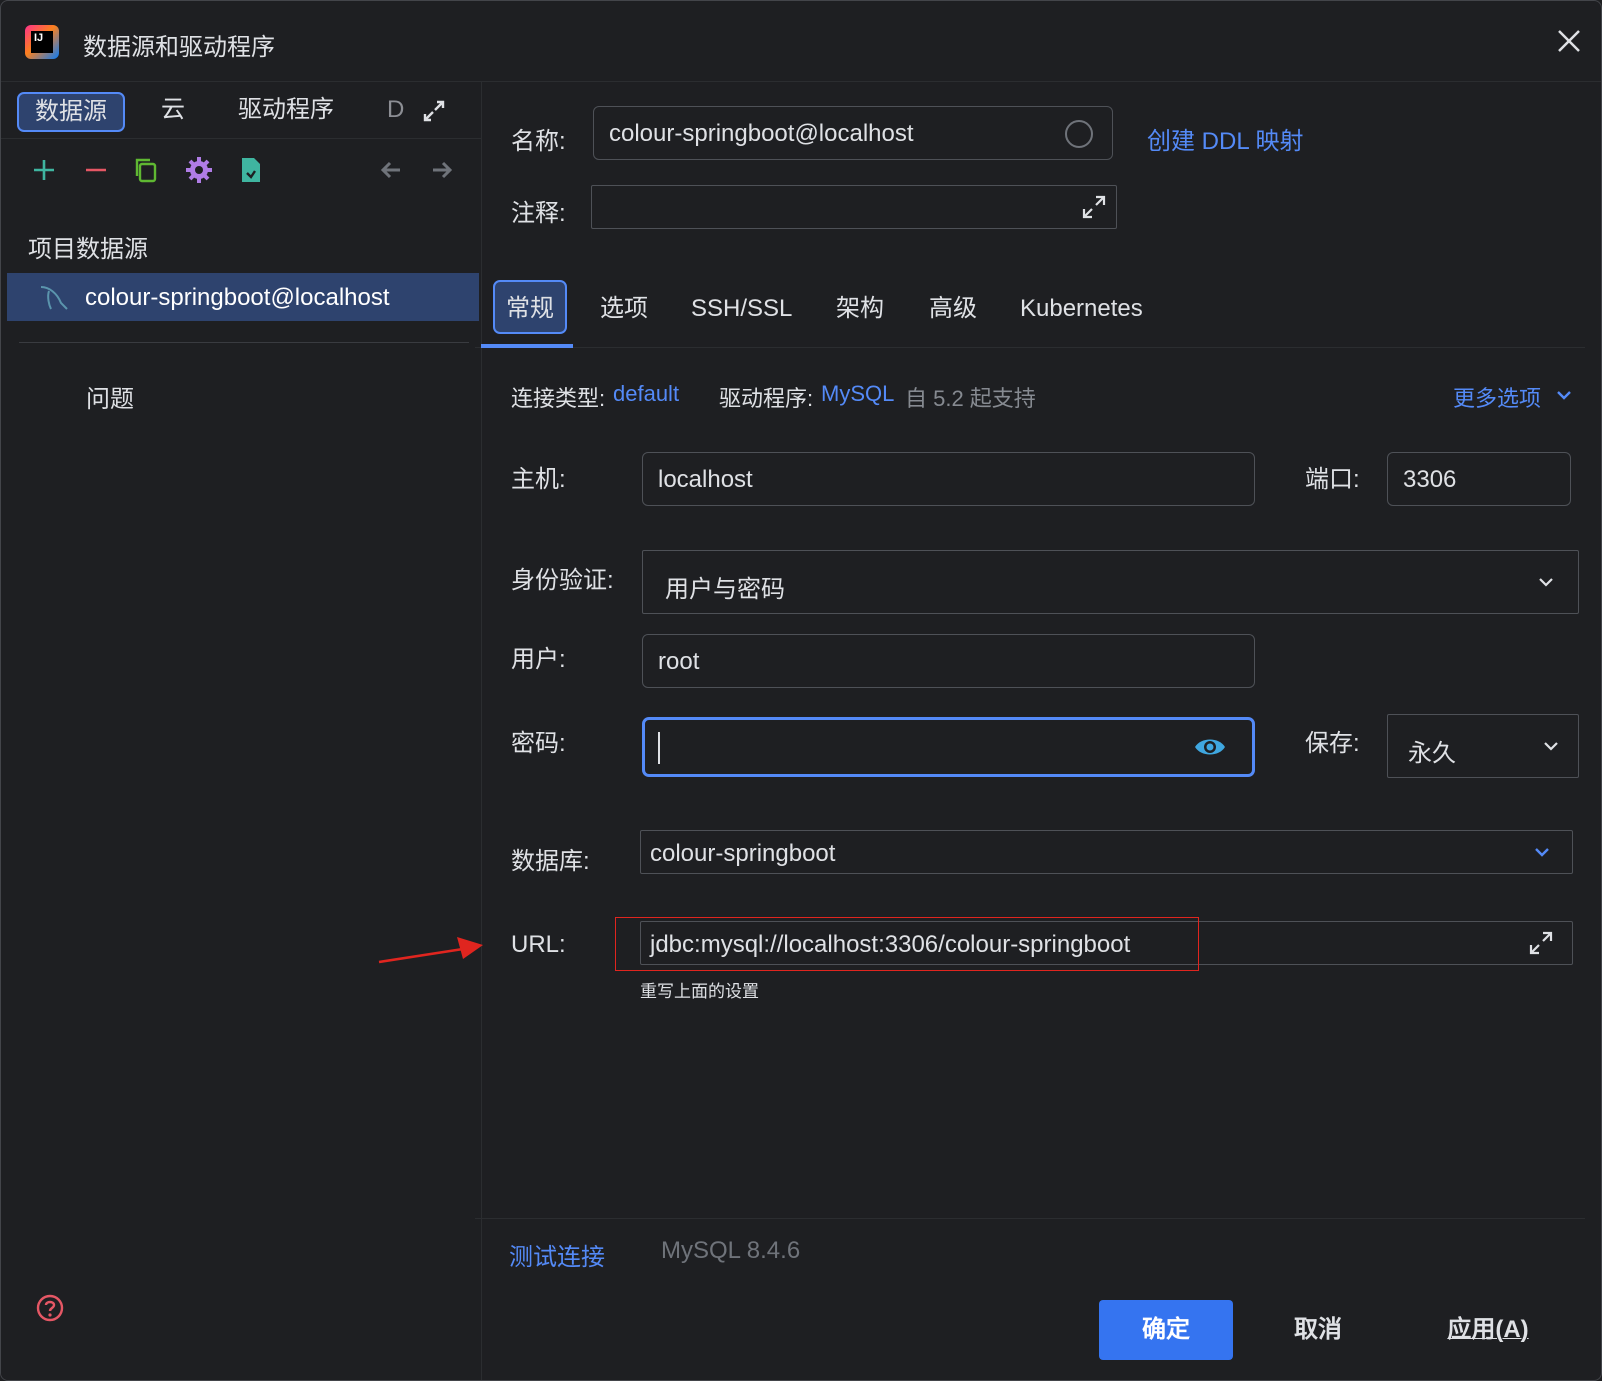 The width and height of the screenshot is (1602, 1381). Describe the element at coordinates (1110, 582) in the screenshot. I see `auth-select: 用户与密码` at that location.